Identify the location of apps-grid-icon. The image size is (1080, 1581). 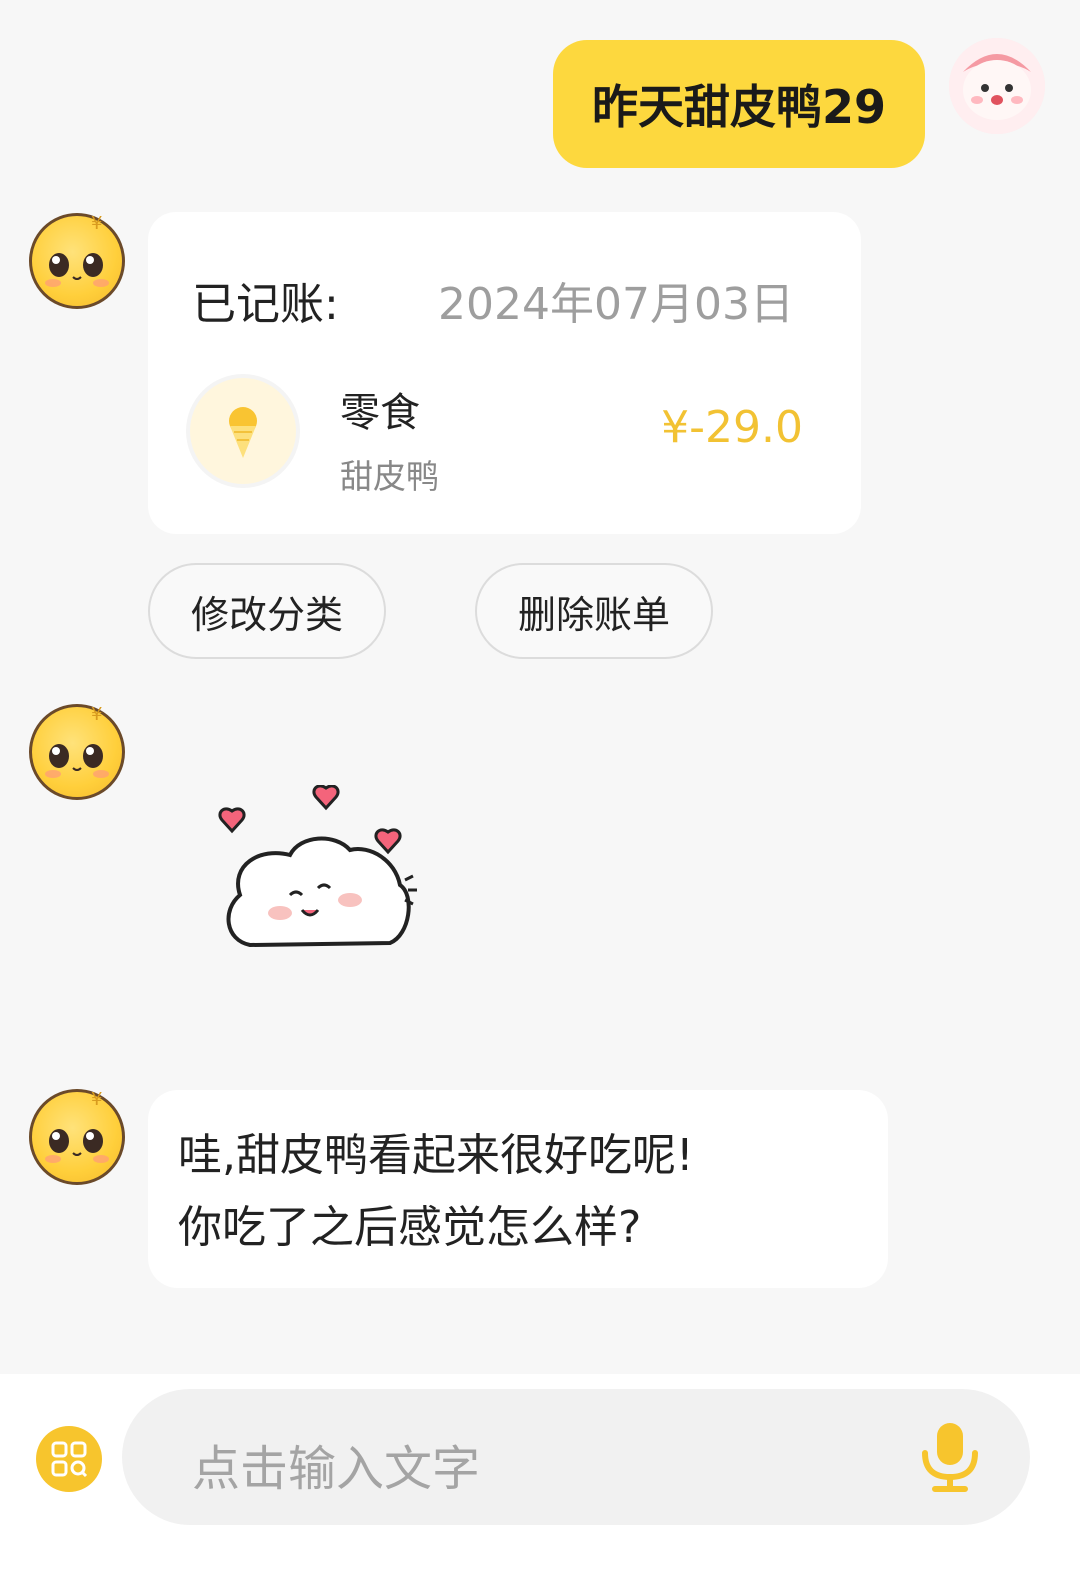
(69, 1459).